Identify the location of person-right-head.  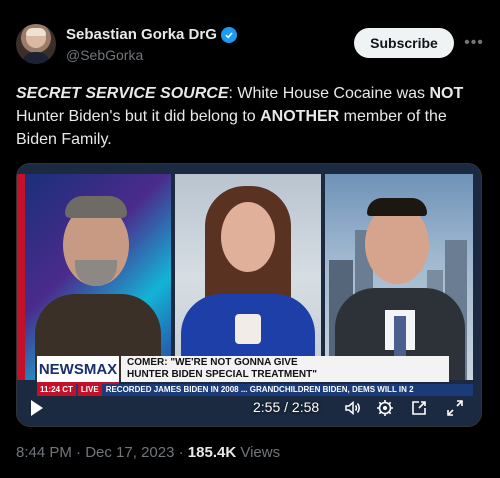
(397, 244).